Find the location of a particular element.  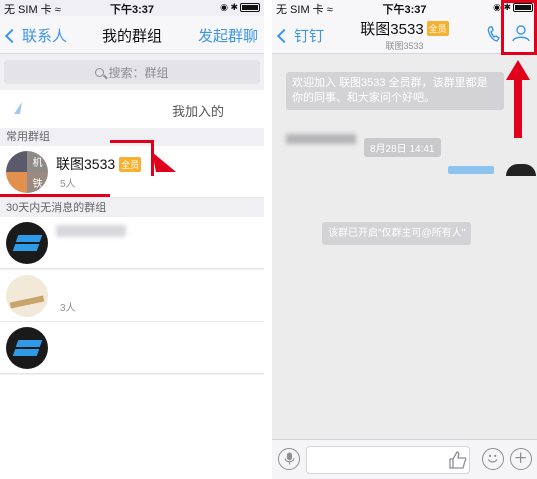

group-avatar: 机 铁 is located at coordinates (27, 172).